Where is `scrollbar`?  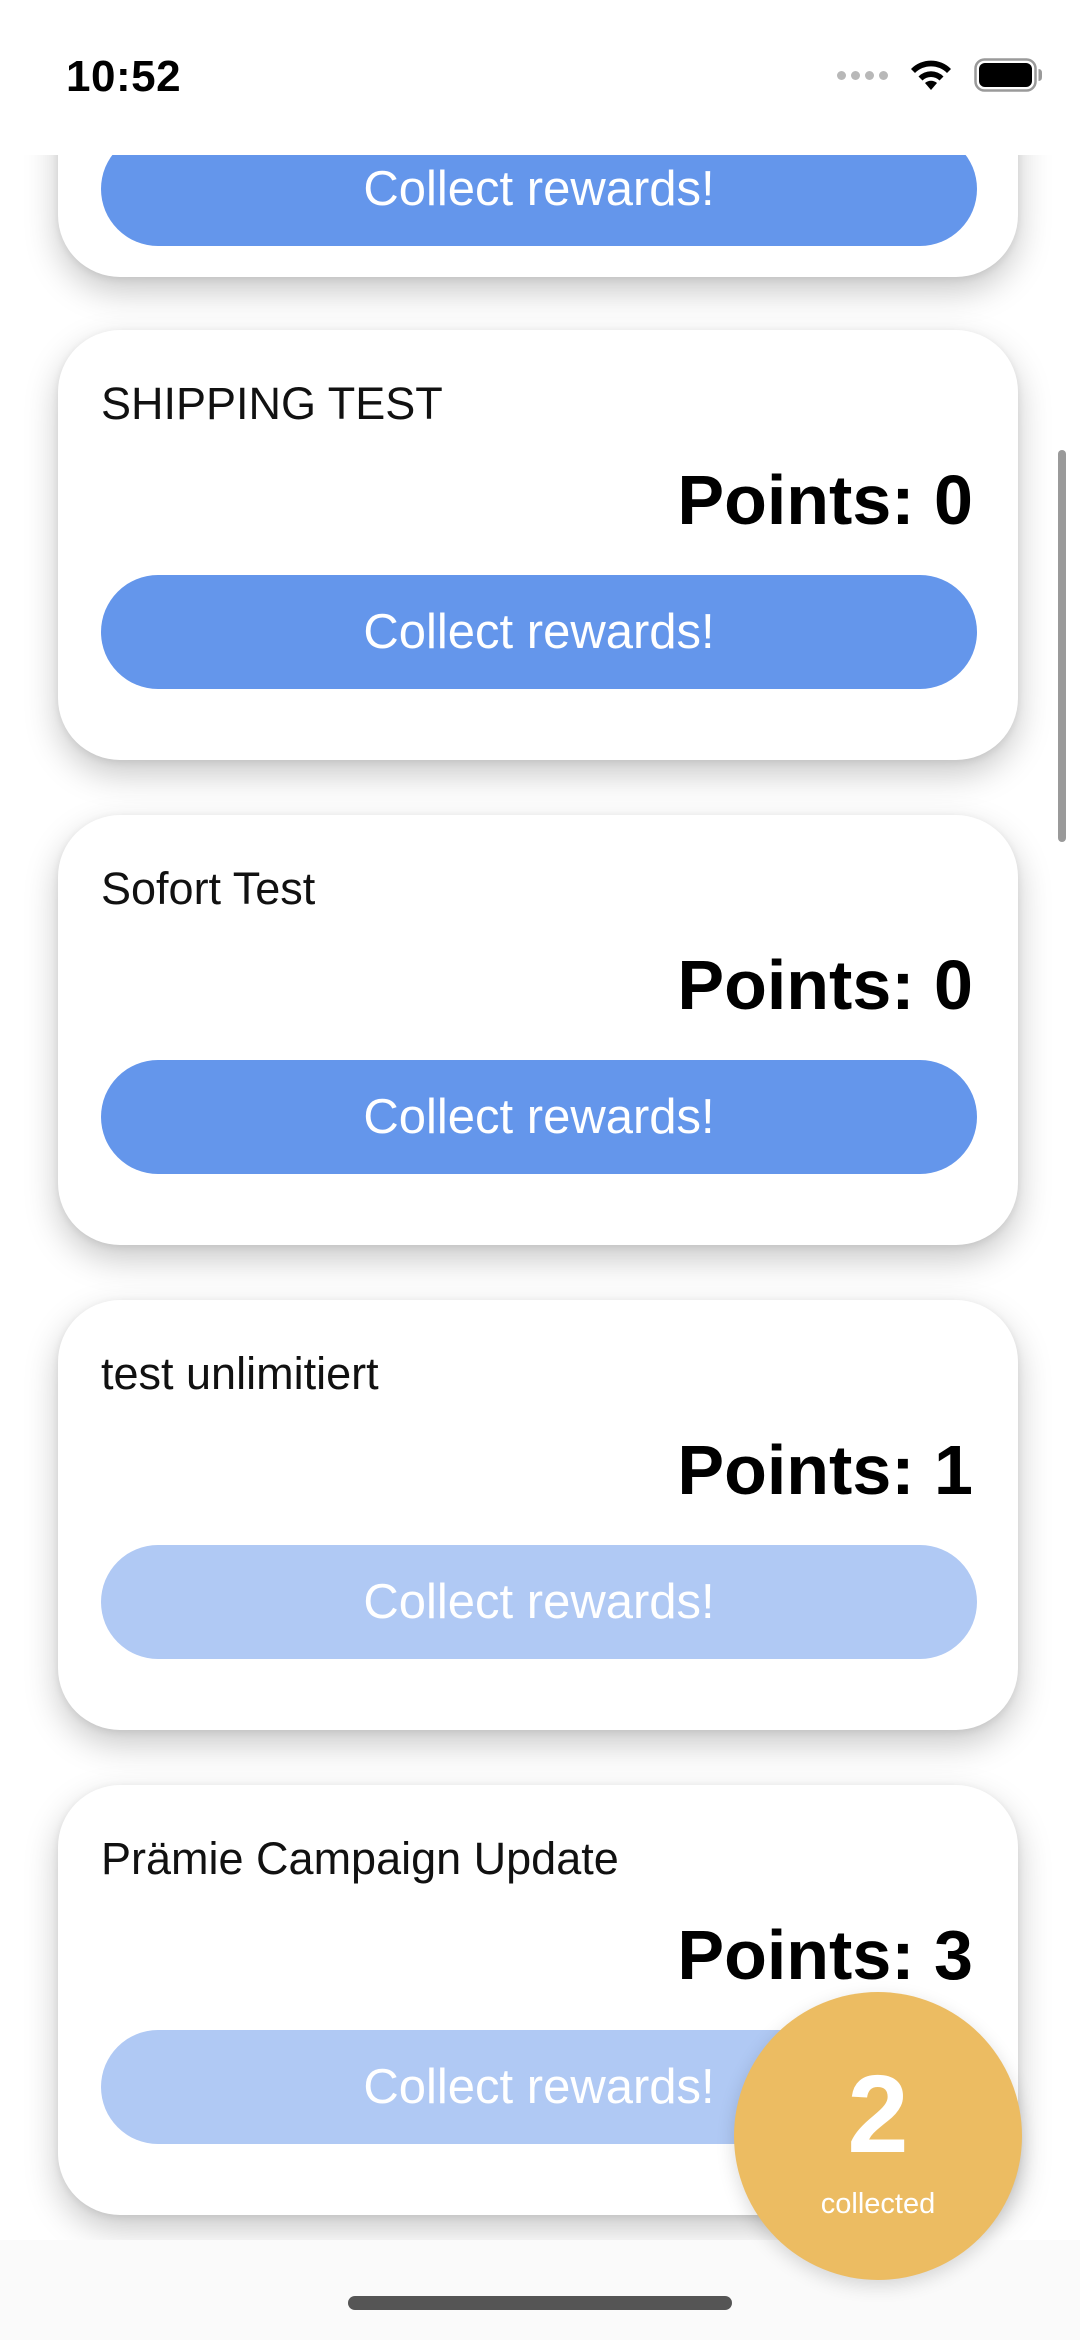
scrollbar is located at coordinates (1062, 646).